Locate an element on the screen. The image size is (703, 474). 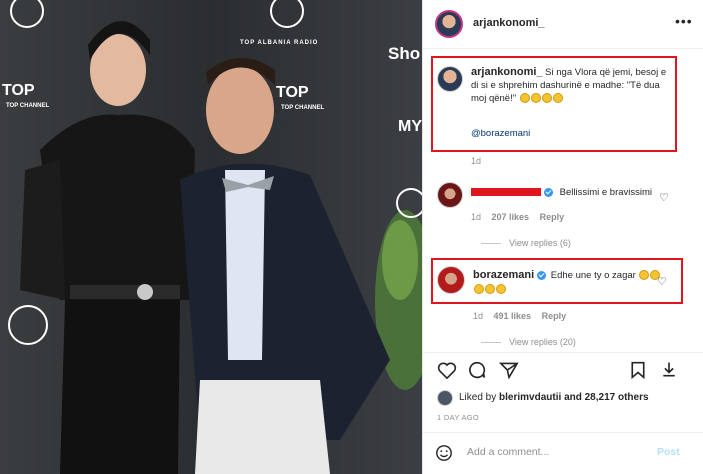
bookmark-icon is located at coordinates (638, 372).